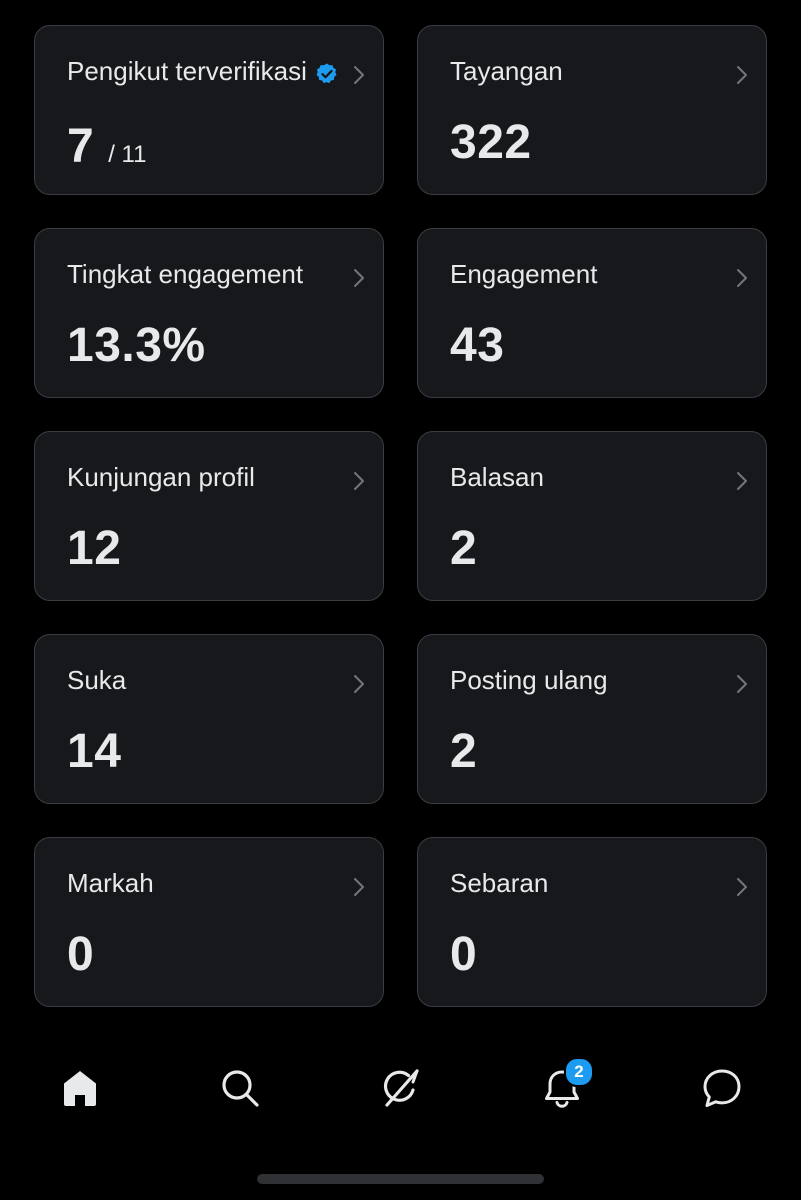  I want to click on stat-label: Sebaran, so click(499, 883).